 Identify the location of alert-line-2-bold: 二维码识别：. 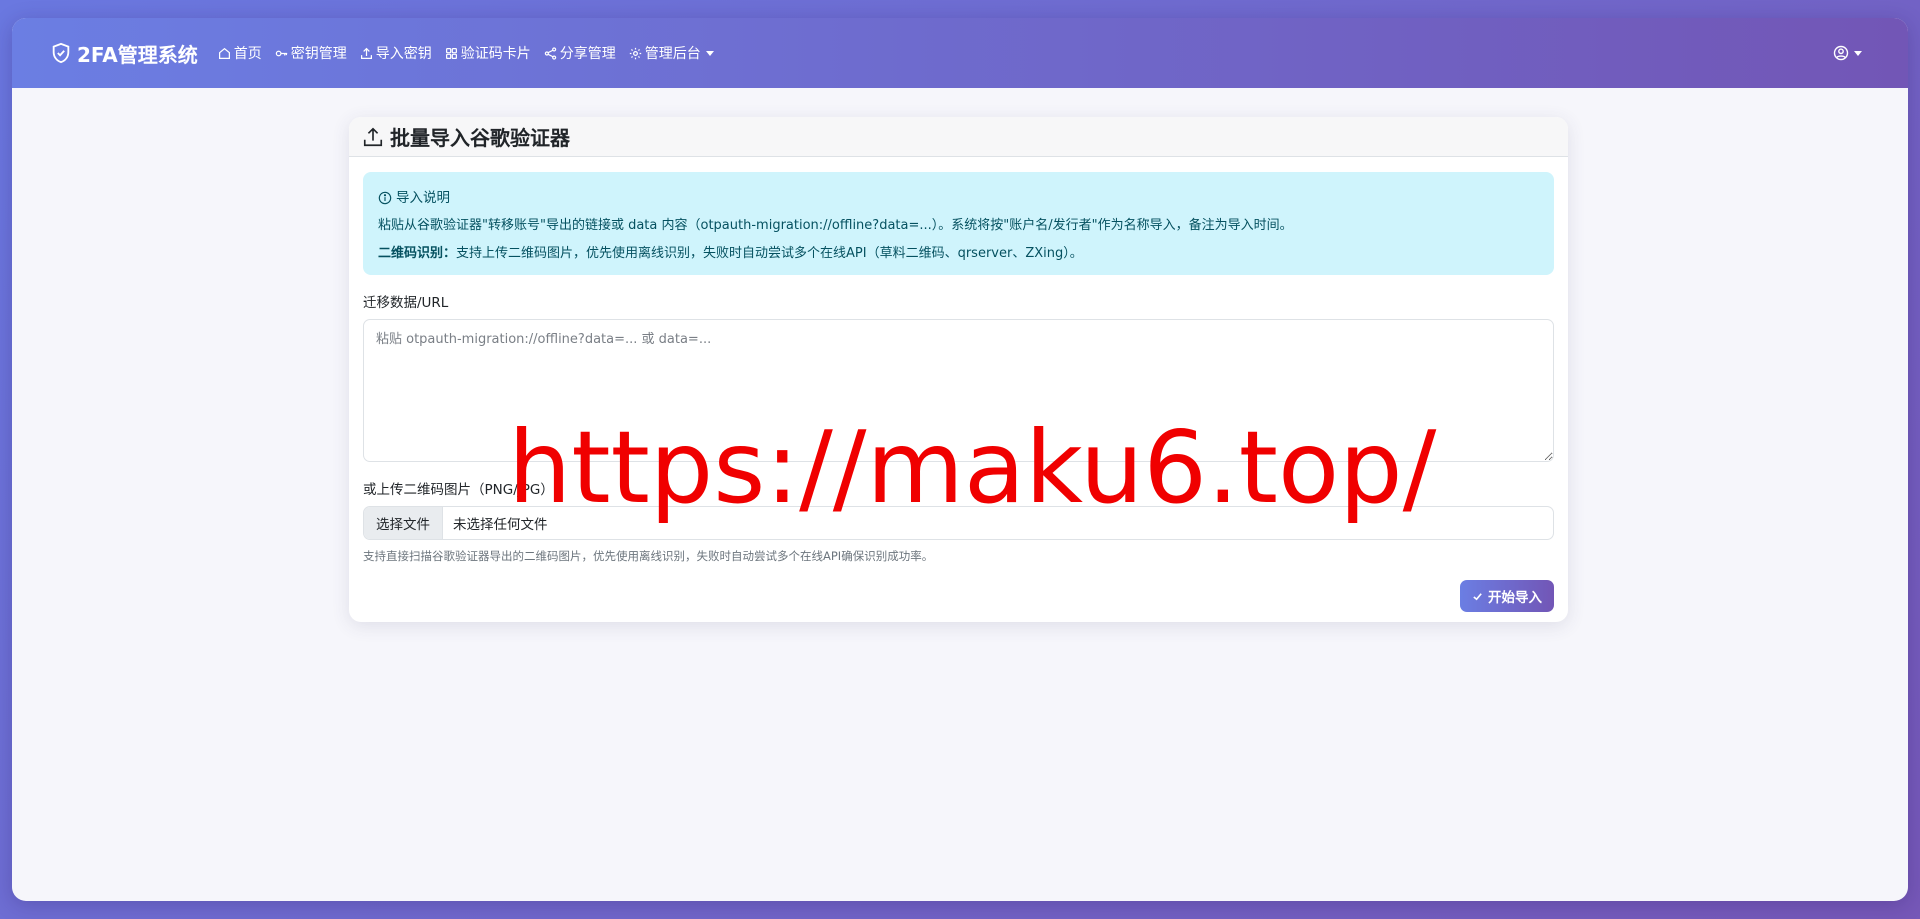
(417, 253).